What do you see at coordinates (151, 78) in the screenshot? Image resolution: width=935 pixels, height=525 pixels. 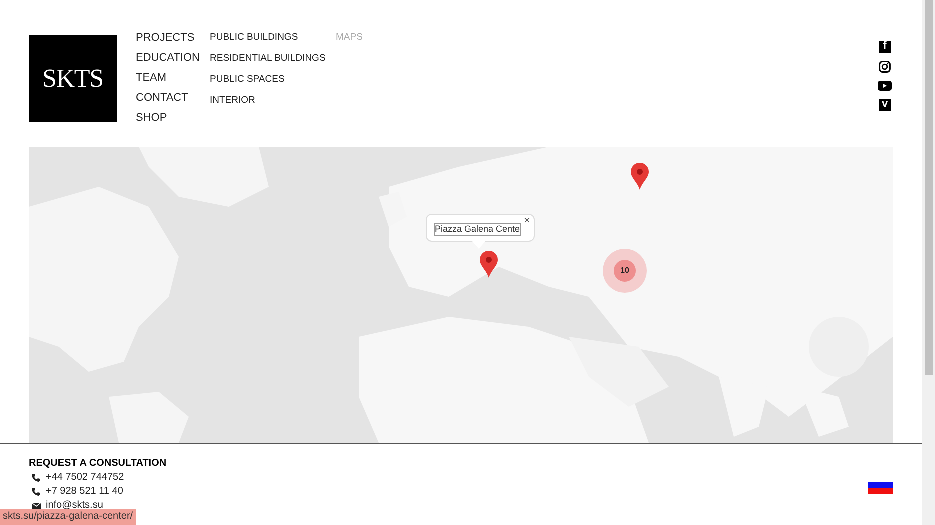 I see `nav-link: TEAM` at bounding box center [151, 78].